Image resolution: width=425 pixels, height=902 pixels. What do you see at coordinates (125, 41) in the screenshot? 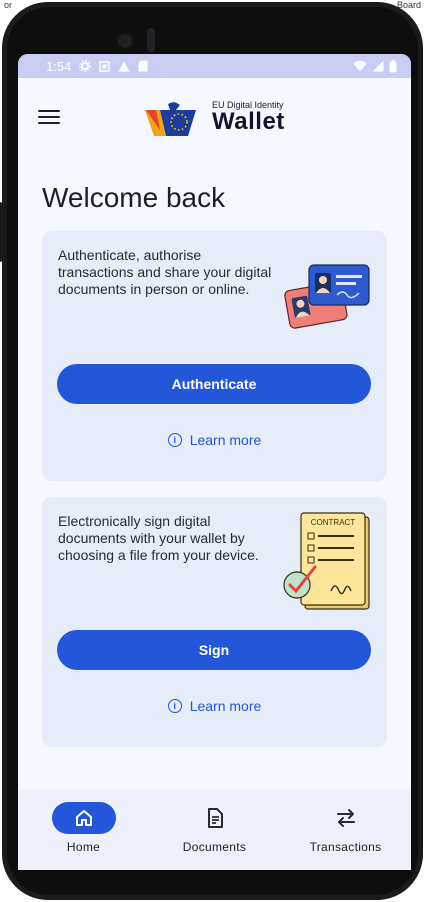
I see `front-camera` at bounding box center [125, 41].